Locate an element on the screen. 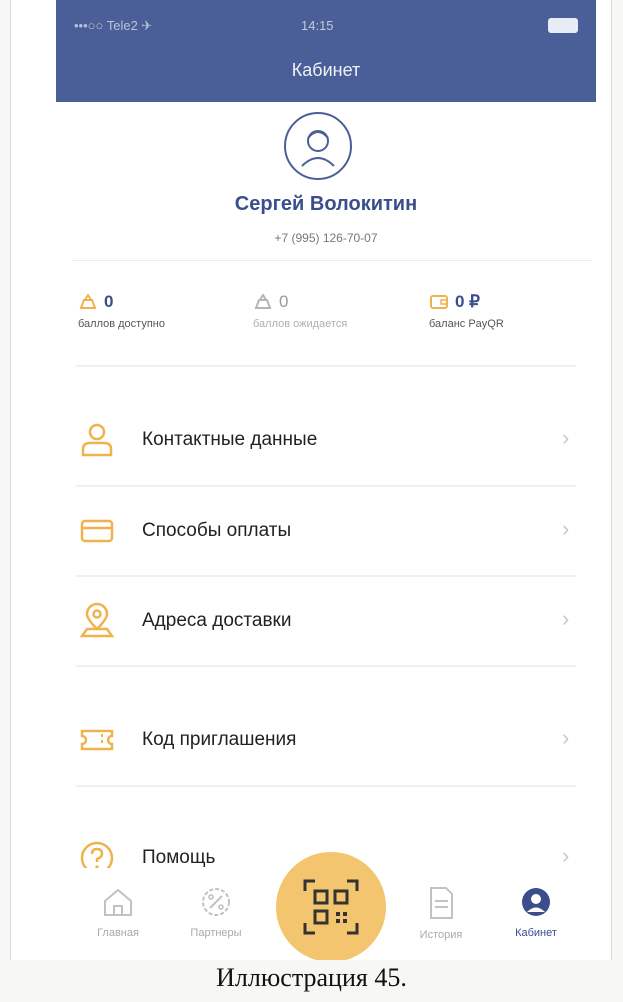 This screenshot has width=623, height=1002. profile-icon is located at coordinates (536, 902).